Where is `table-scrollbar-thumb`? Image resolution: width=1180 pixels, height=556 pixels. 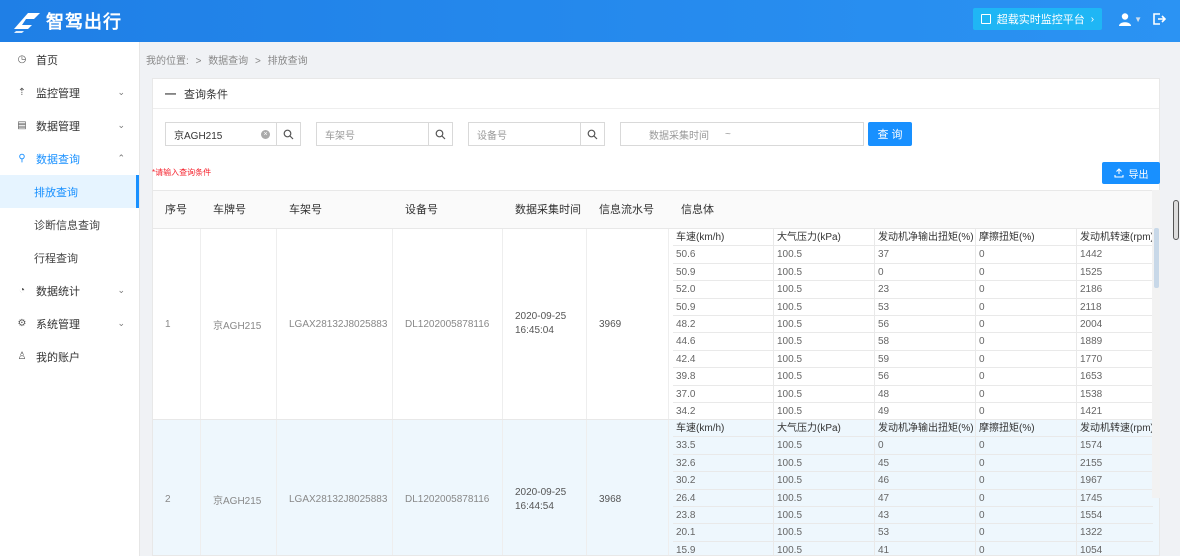
table-scrollbar-thumb is located at coordinates (1156, 258).